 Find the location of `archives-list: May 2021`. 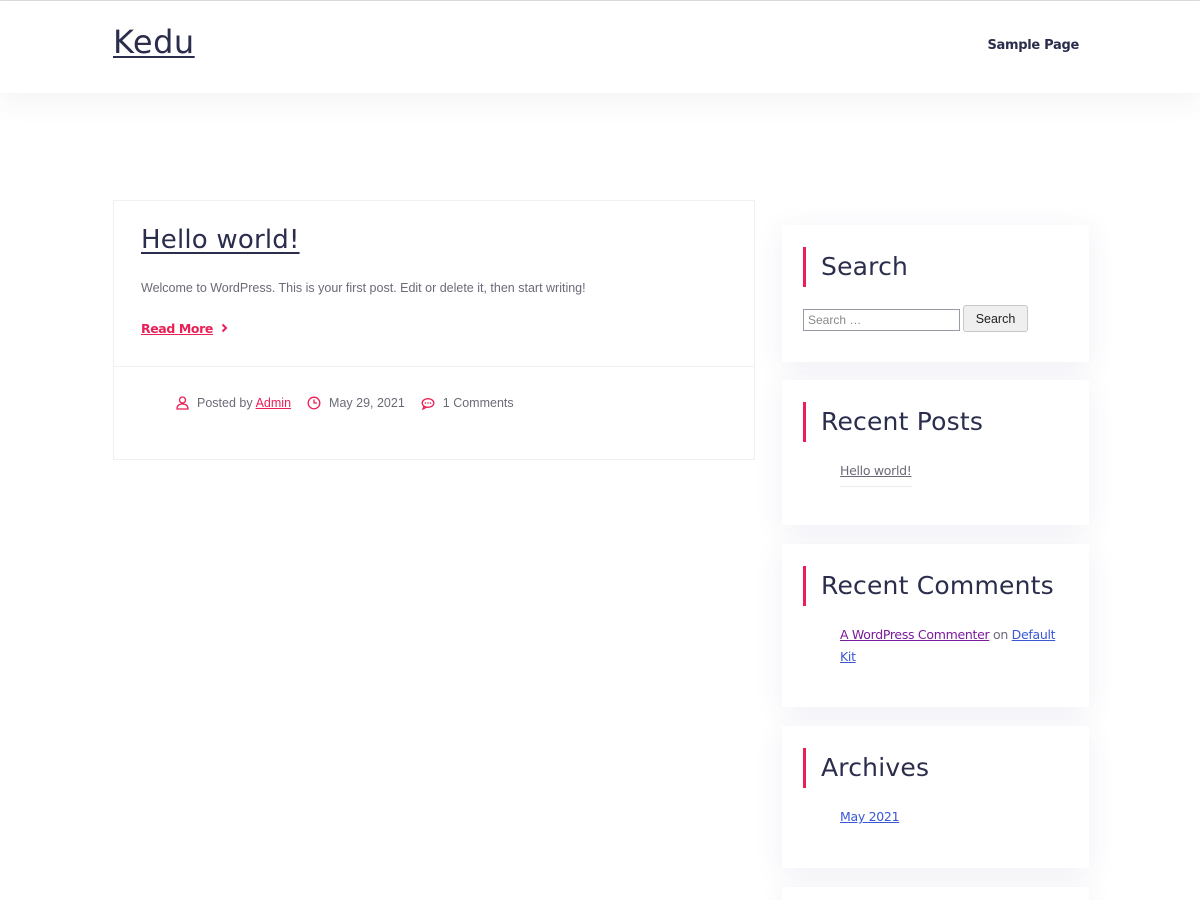

archives-list: May 2021 is located at coordinates (870, 817).